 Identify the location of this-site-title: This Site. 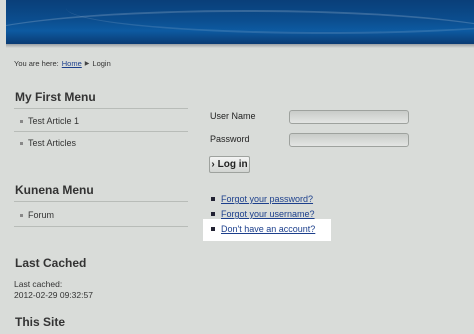
(40, 322).